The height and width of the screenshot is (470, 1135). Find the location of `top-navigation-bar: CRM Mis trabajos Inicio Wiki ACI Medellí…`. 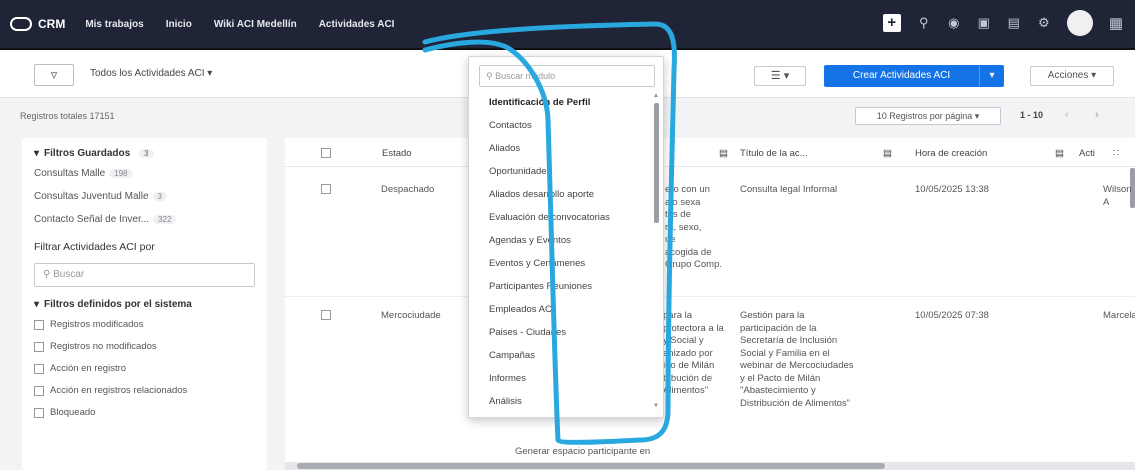

top-navigation-bar: CRM Mis trabajos Inicio Wiki ACI Medellí… is located at coordinates (567, 25).